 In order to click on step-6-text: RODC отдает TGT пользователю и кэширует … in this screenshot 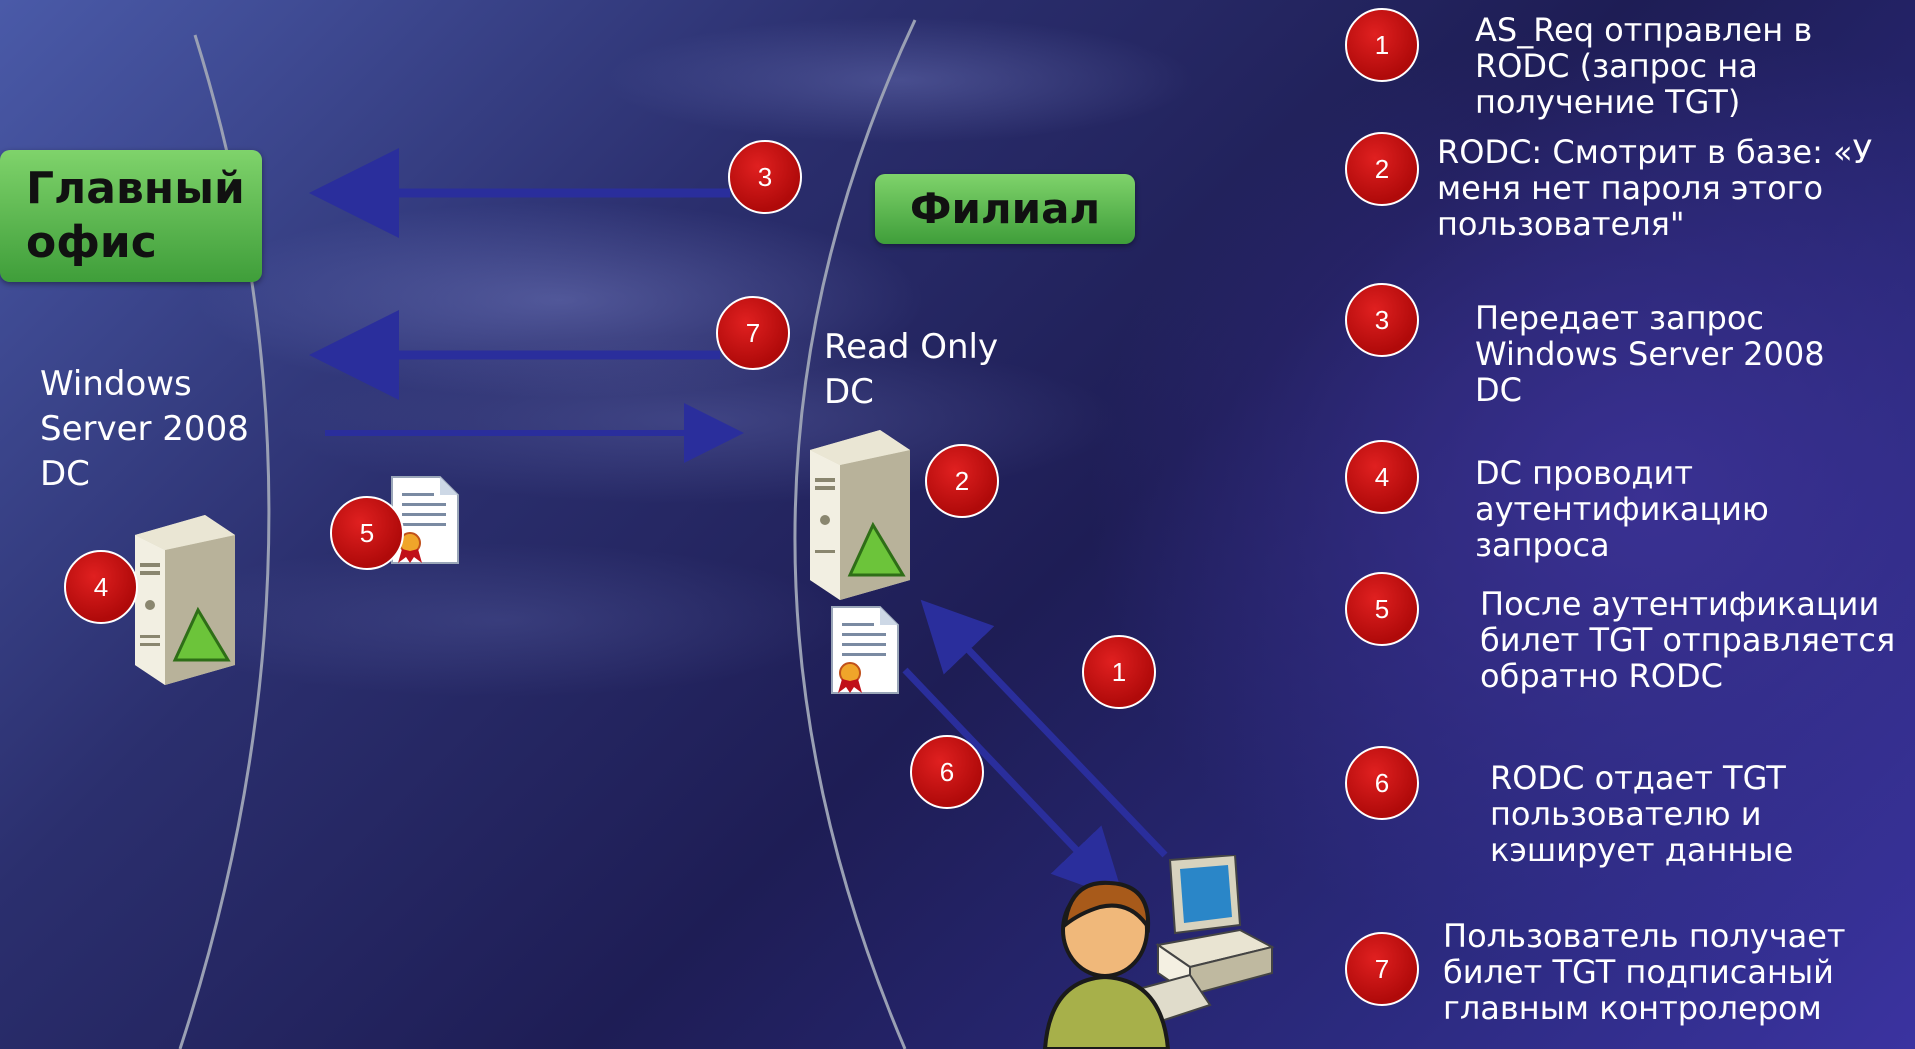, I will do `click(1642, 814)`.